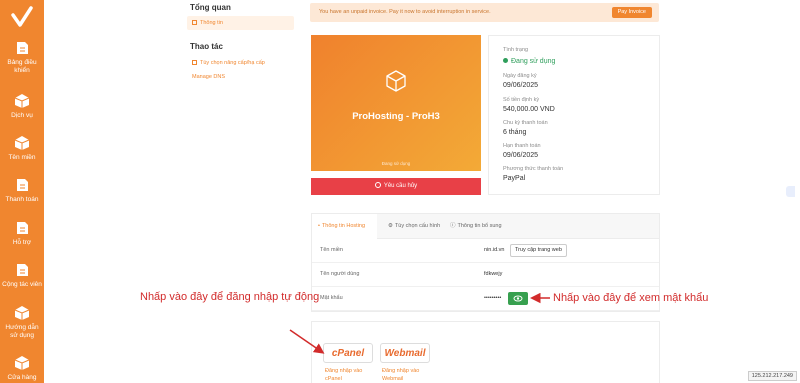 The width and height of the screenshot is (800, 383). Describe the element at coordinates (307, 341) in the screenshot. I see `arrow-to-cpanel` at that location.